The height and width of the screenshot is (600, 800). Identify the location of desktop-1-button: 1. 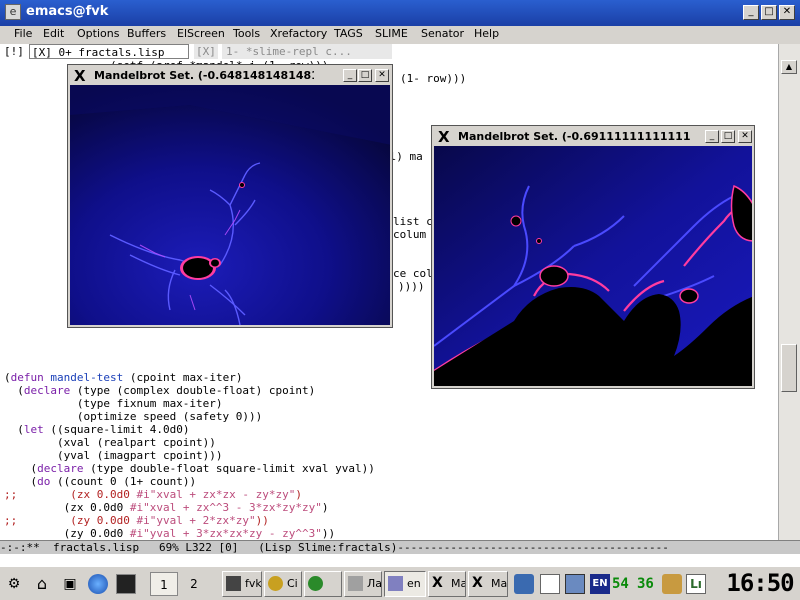
(164, 584).